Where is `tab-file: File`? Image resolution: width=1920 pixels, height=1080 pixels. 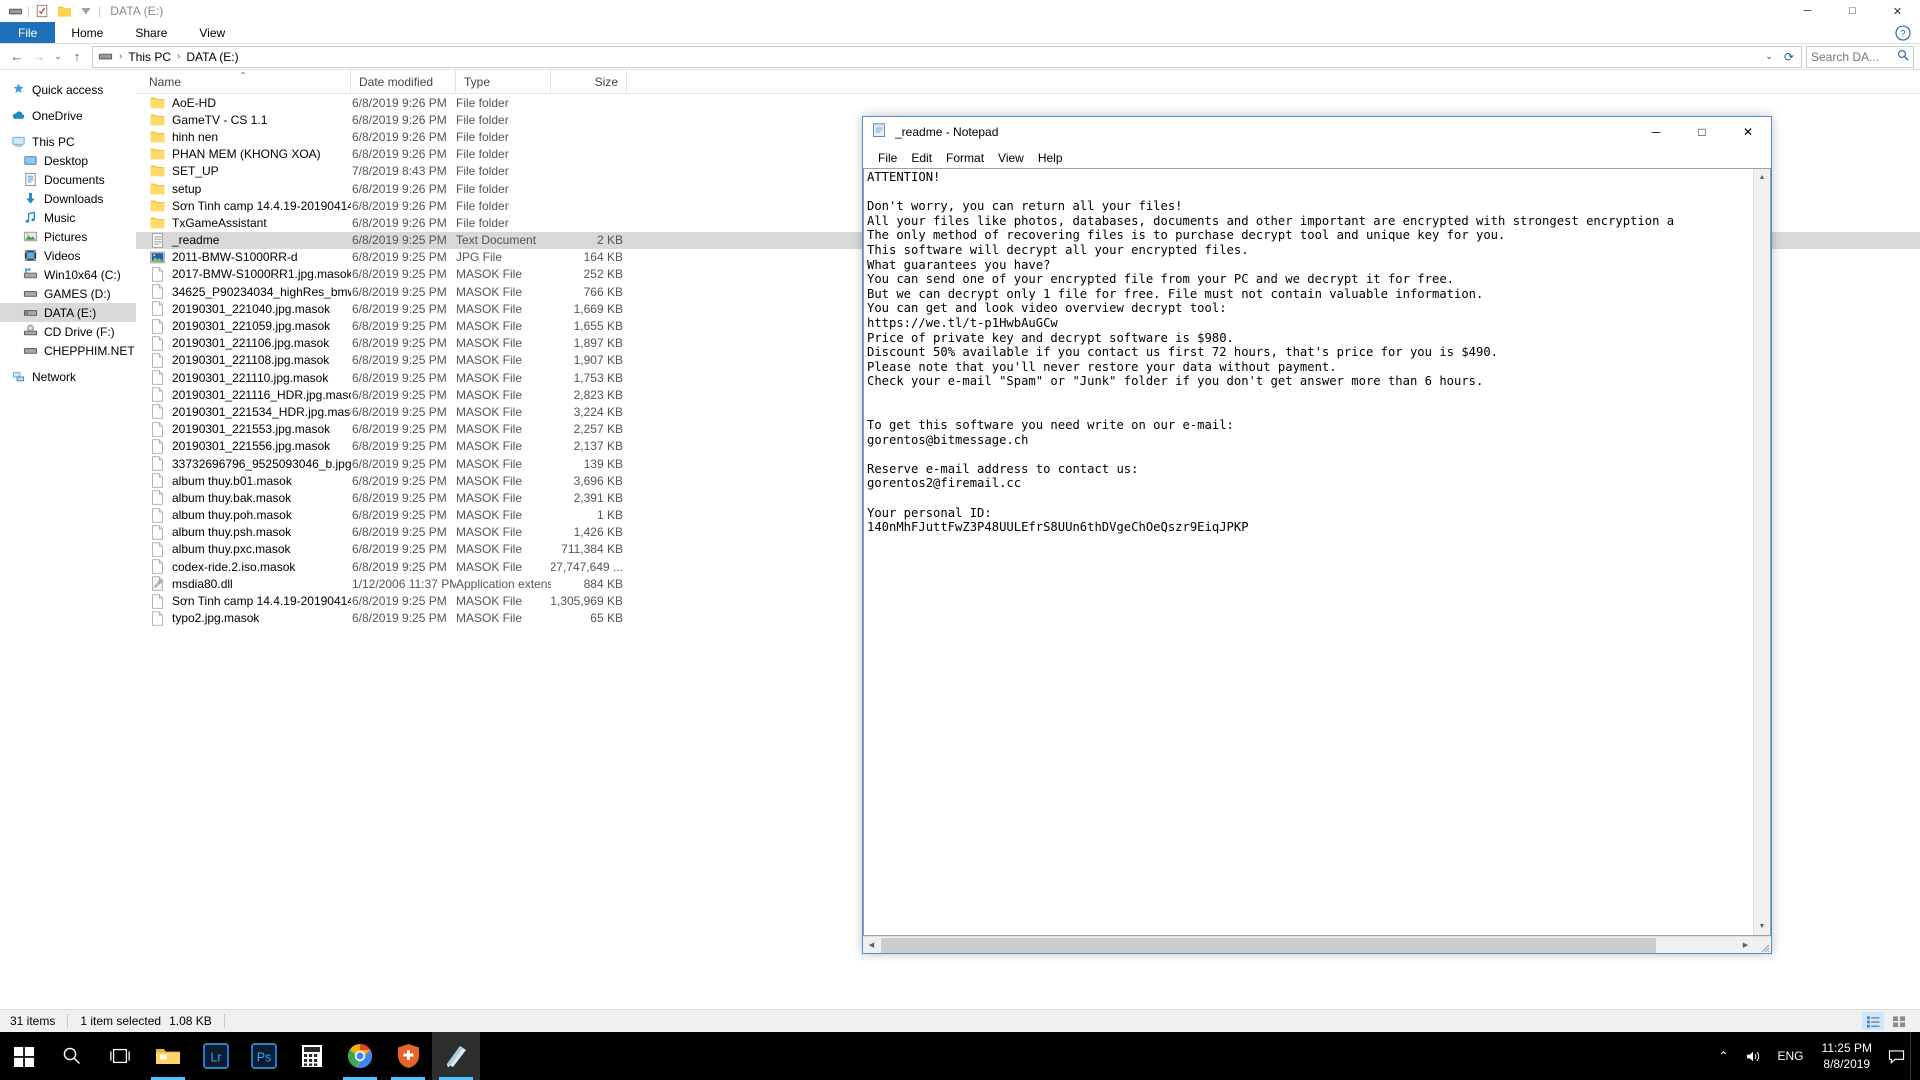
tab-file: File is located at coordinates (28, 32).